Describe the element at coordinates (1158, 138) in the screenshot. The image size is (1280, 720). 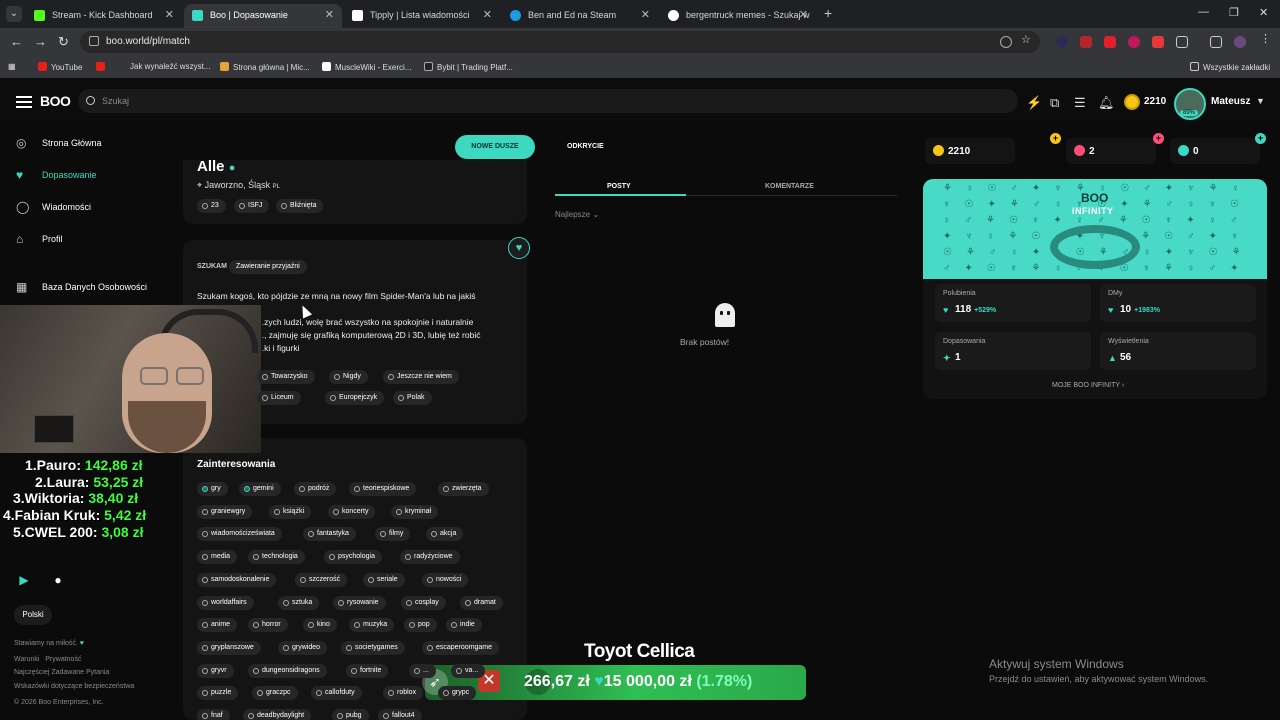
I see `add-hearts-icon: +` at that location.